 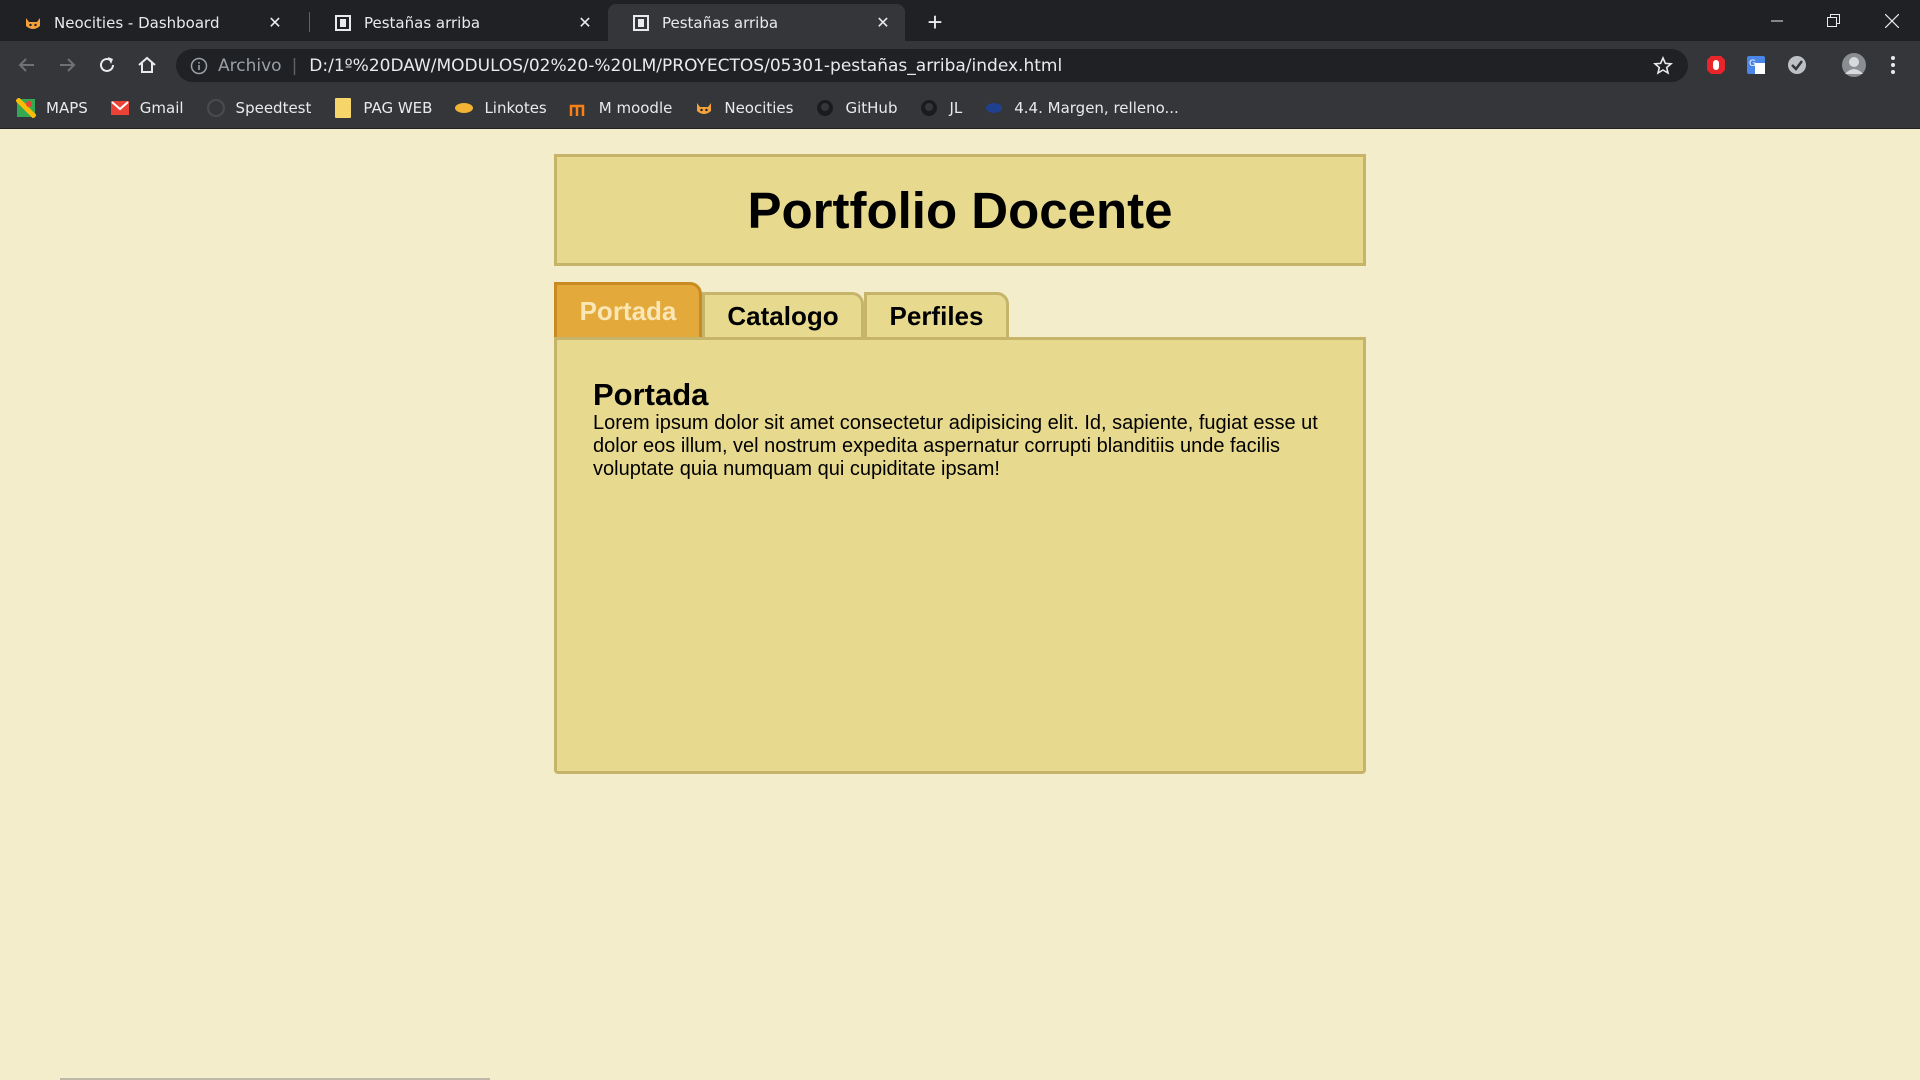 I want to click on bookmark-github: GitHub, so click(x=856, y=108).